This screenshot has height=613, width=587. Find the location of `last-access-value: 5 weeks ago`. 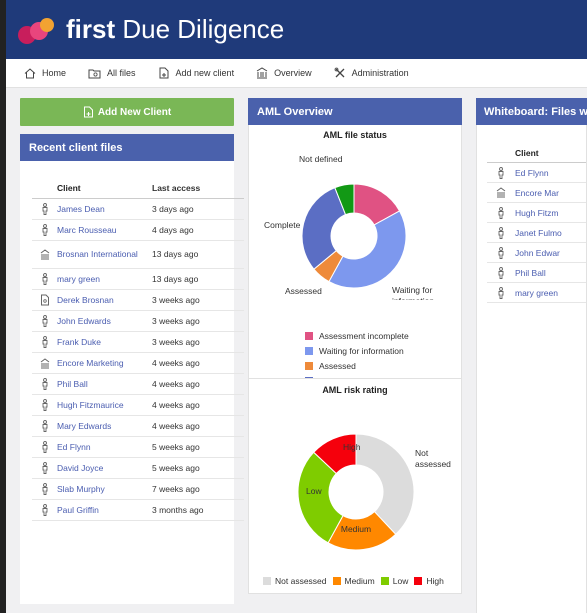

last-access-value: 5 weeks ago is located at coordinates (176, 446).